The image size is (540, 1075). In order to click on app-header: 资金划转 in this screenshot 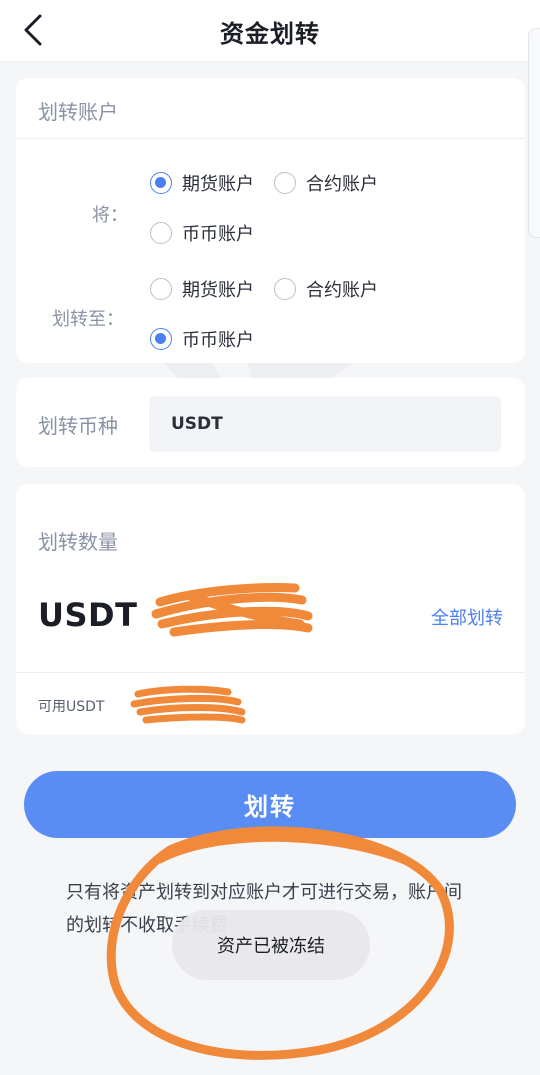, I will do `click(270, 31)`.